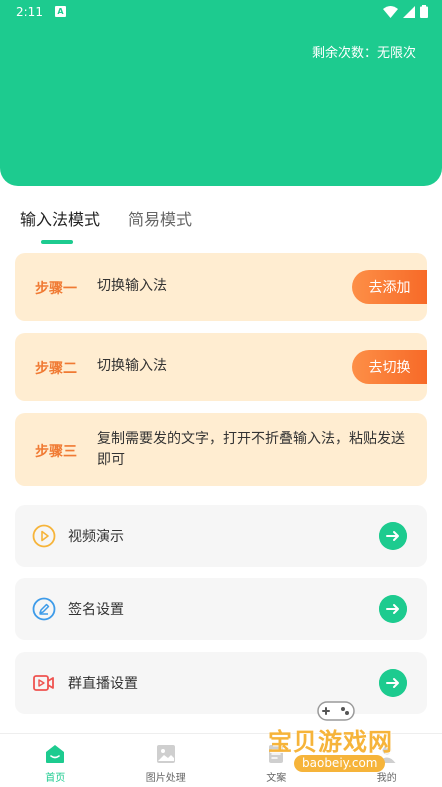  I want to click on status-icons, so click(405, 11).